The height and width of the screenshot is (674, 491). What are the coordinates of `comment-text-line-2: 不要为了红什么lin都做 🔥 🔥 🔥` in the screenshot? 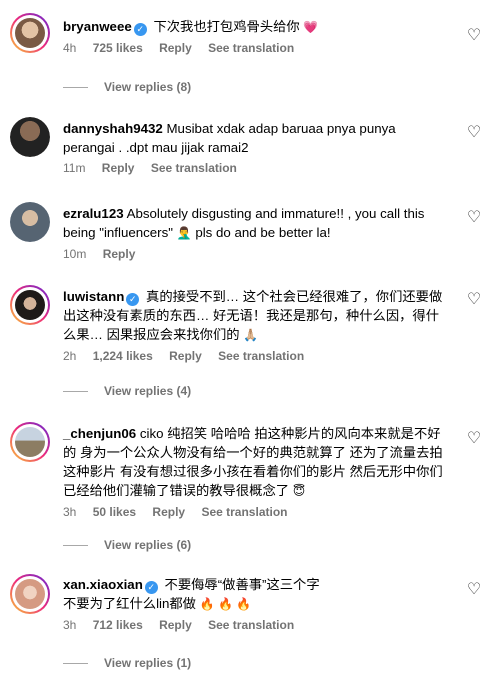 It's located at (255, 604).